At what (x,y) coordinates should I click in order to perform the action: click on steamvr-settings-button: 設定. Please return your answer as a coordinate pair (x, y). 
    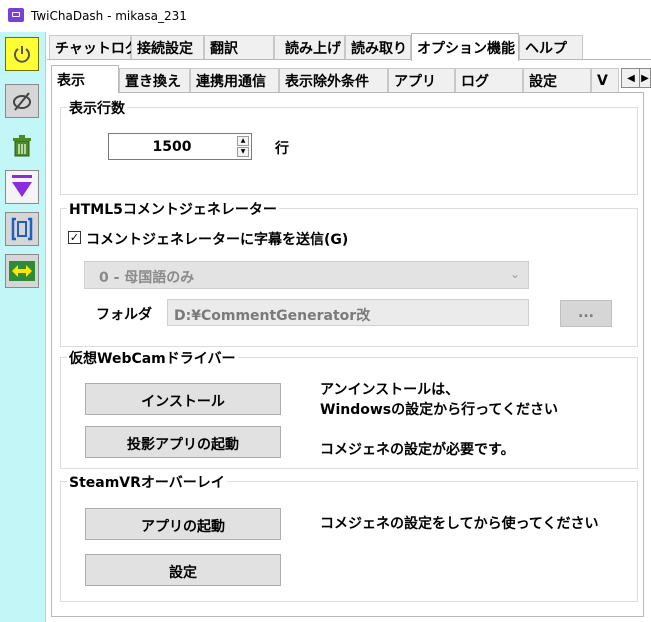
    Looking at the image, I should click on (183, 570).